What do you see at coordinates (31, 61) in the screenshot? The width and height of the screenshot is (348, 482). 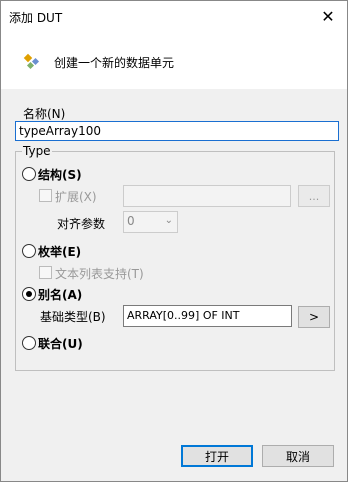 I see `dut-icon` at bounding box center [31, 61].